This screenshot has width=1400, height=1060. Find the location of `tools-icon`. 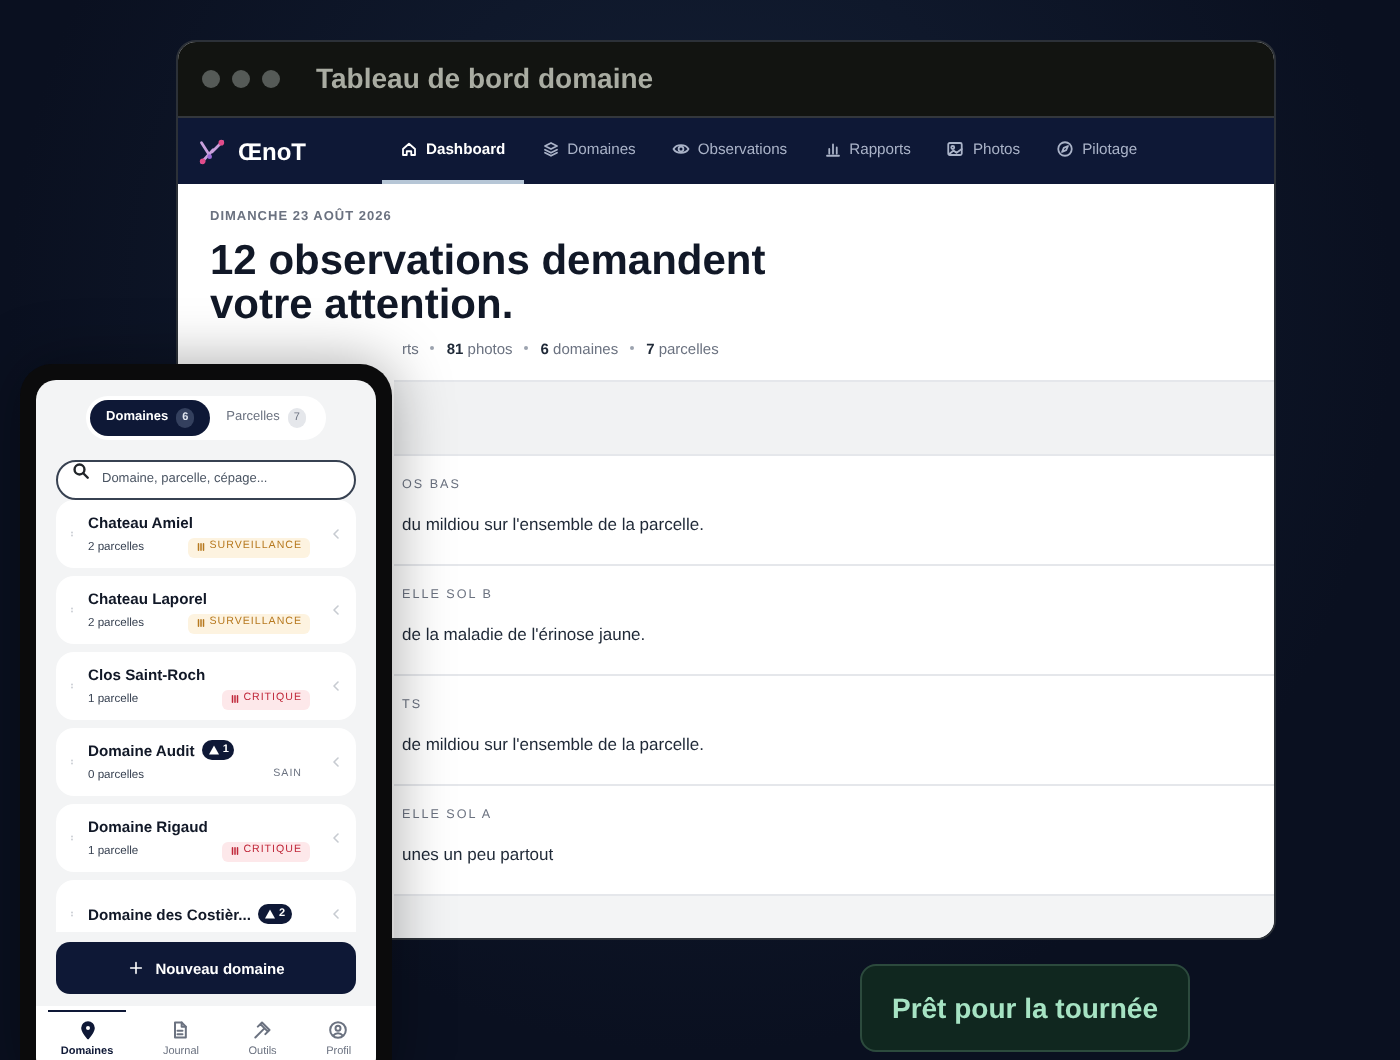

tools-icon is located at coordinates (262, 1029).